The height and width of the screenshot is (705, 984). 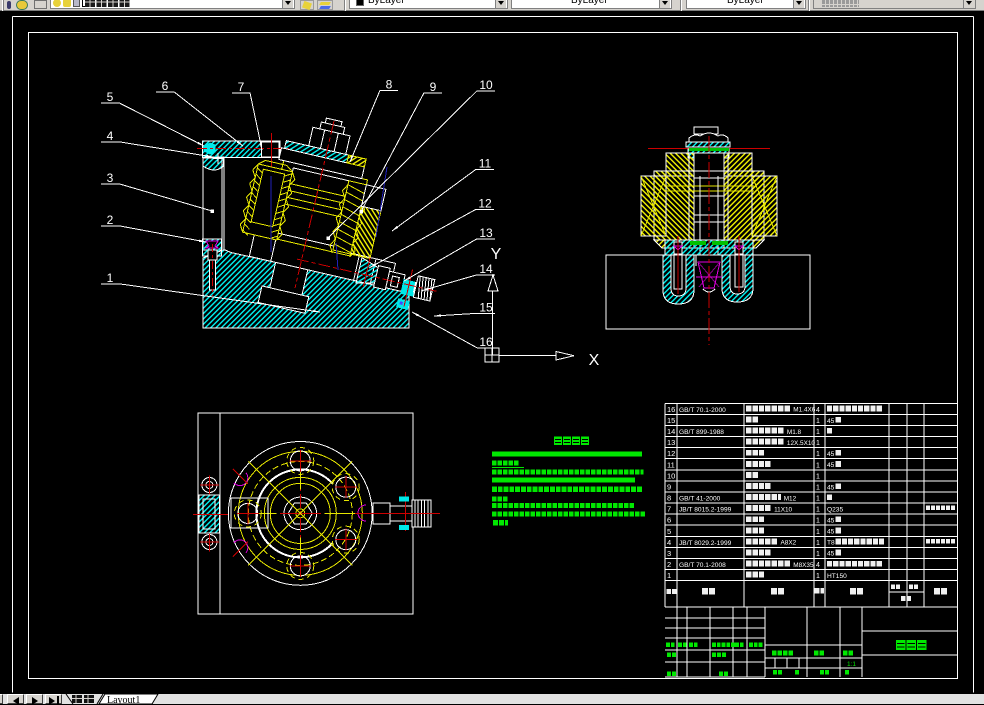 I want to click on svg-text: Q235, so click(x=835, y=509).